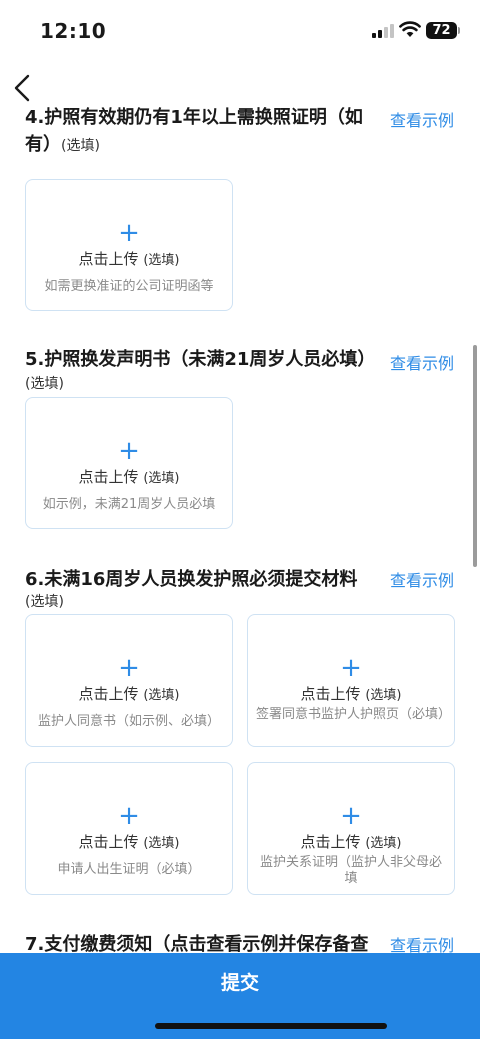 This screenshot has width=480, height=1039. I want to click on home-indicator, so click(271, 1026).